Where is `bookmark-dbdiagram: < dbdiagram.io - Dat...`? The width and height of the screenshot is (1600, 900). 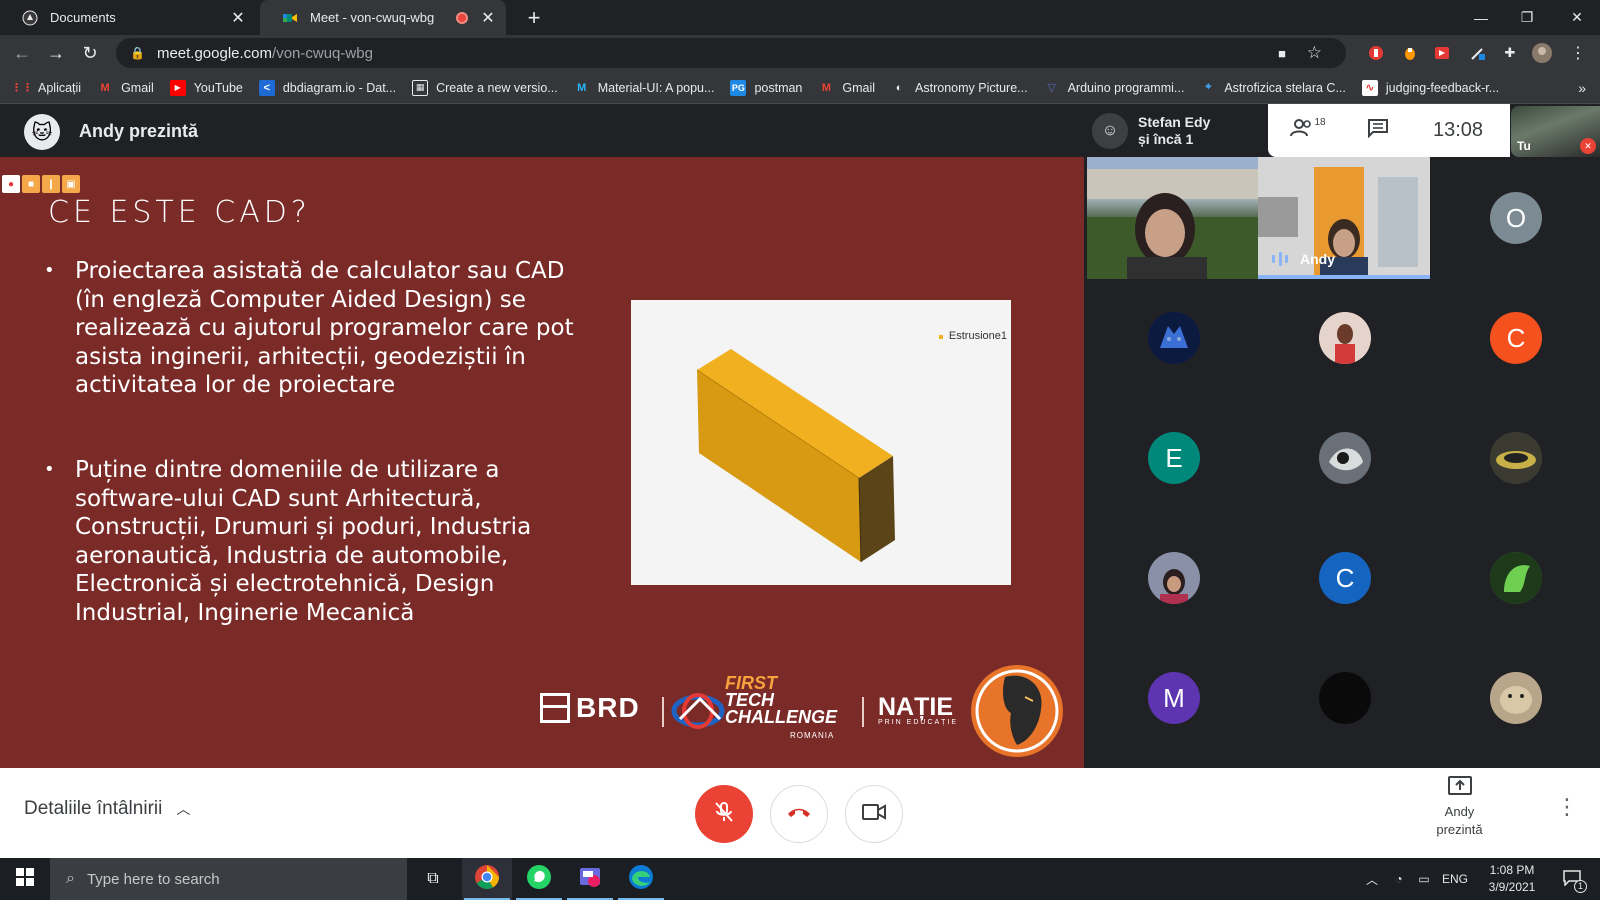 bookmark-dbdiagram: < dbdiagram.io - Dat... is located at coordinates (327, 87).